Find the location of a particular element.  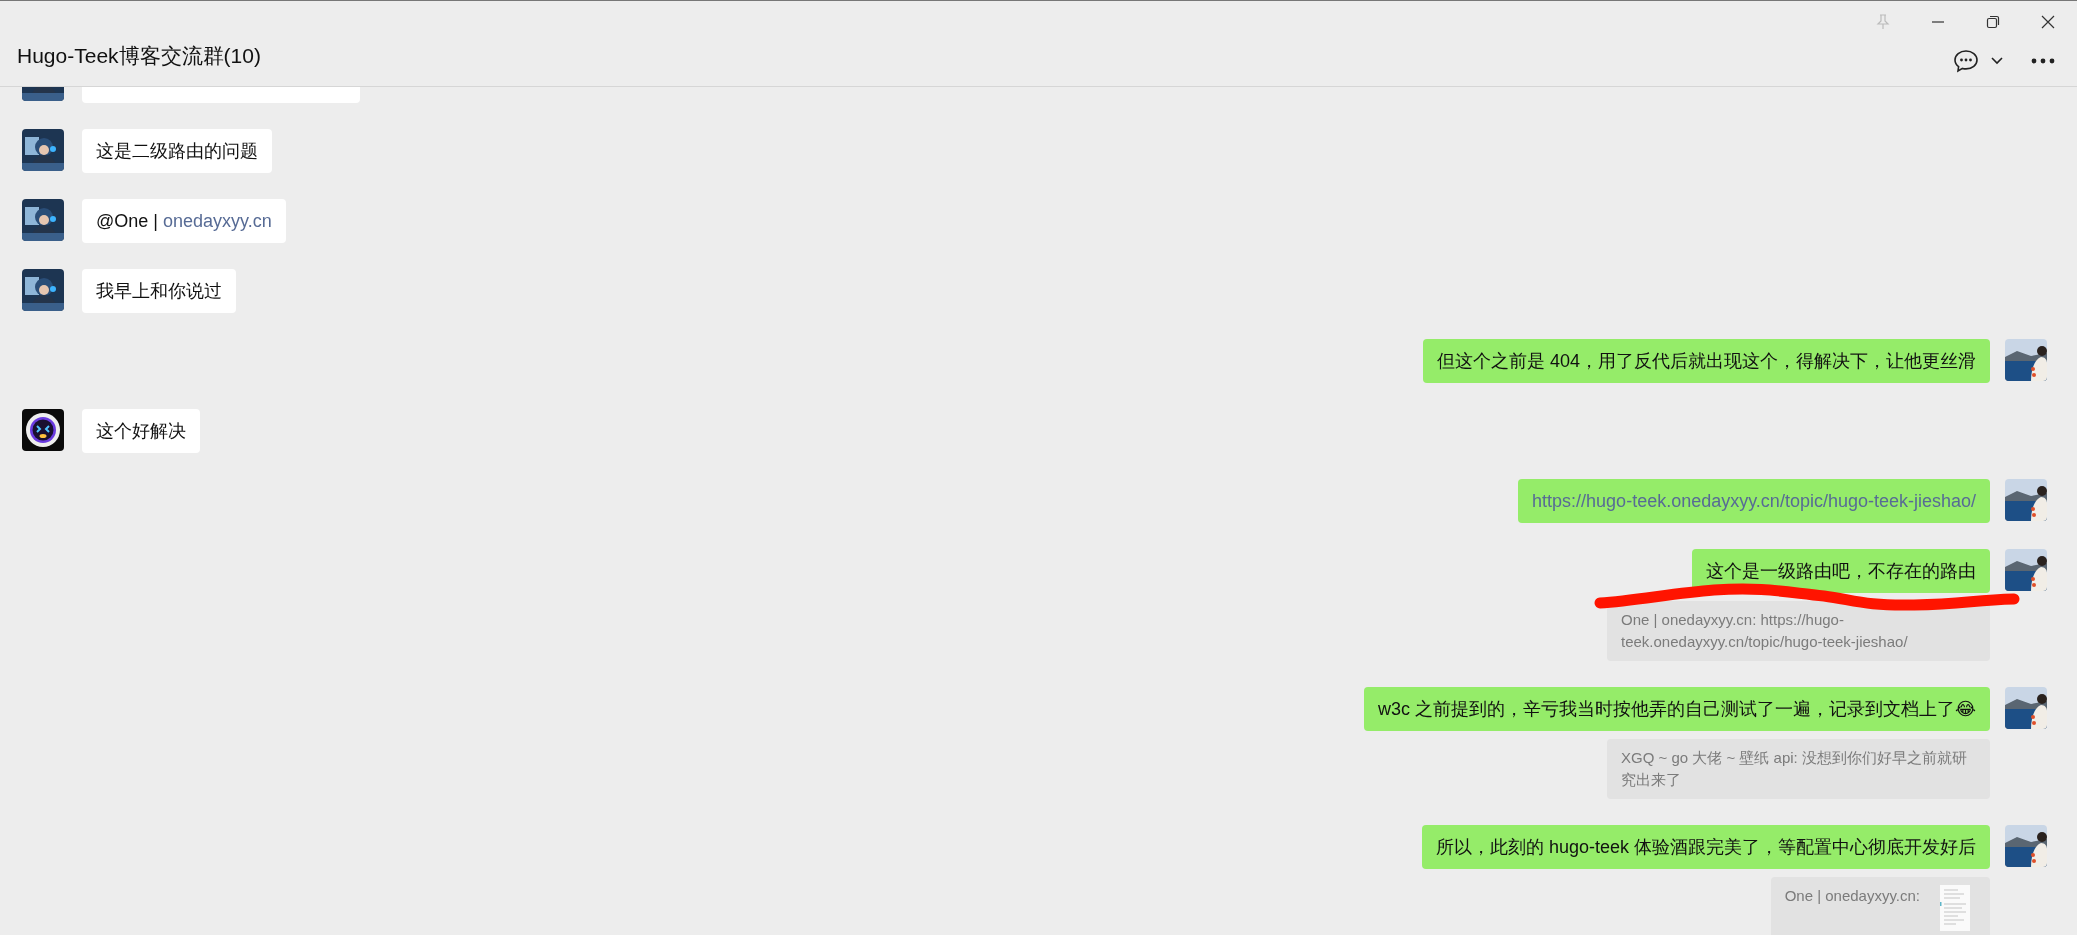

link: https://hugo-teek.onedayxyy.cn/topic/hugo-teek-jieshao/ is located at coordinates (1754, 501).